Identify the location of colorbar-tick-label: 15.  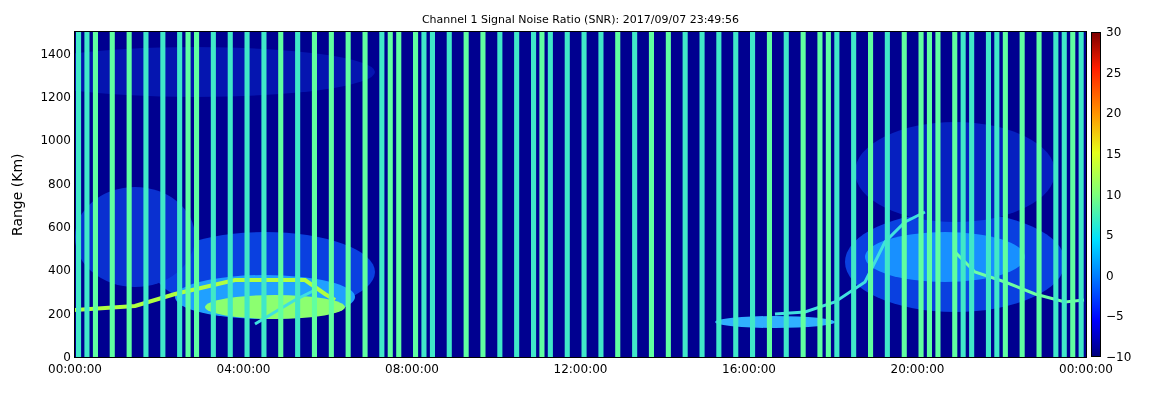
(1114, 153).